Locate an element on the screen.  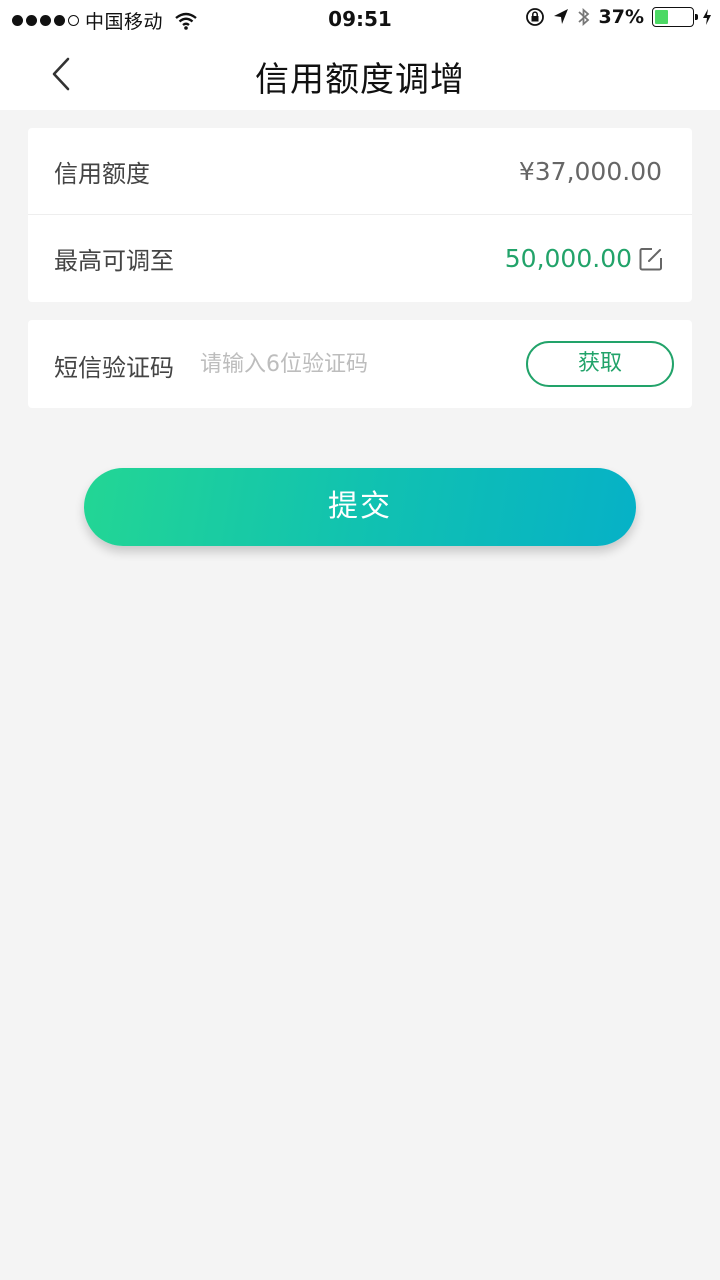
charging-bolt-icon is located at coordinates (707, 17).